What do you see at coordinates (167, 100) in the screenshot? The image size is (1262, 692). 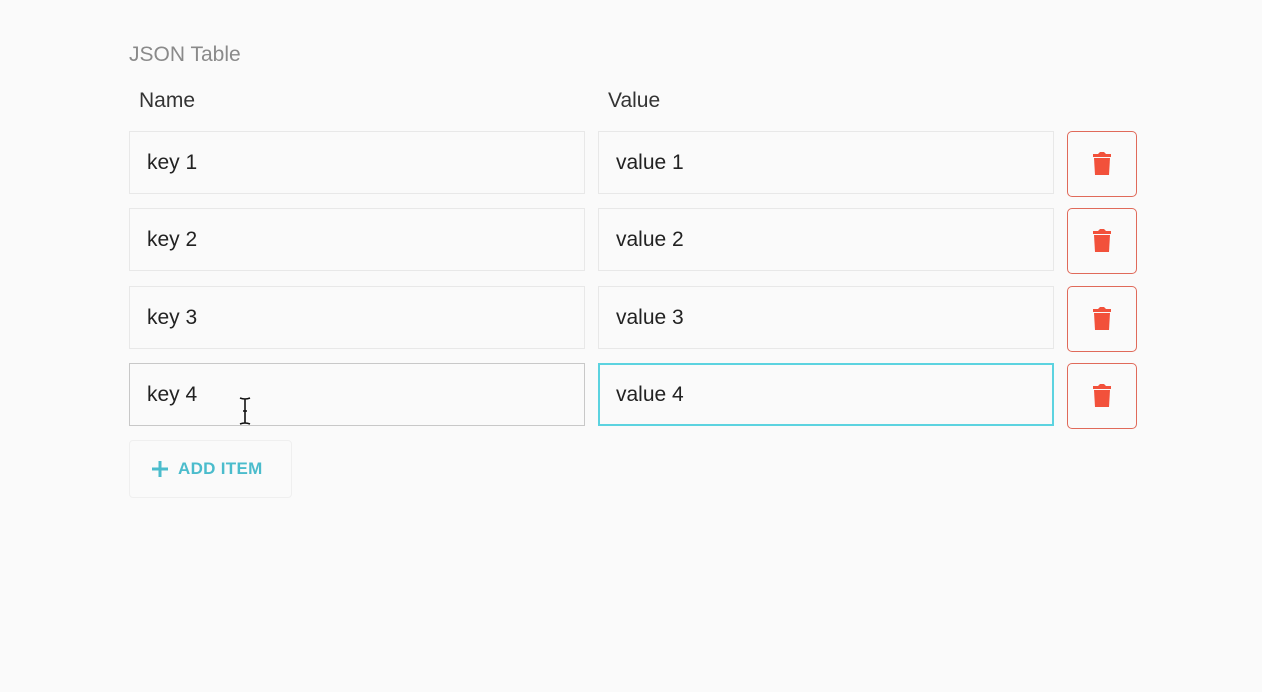 I see `column-header-name: Name` at bounding box center [167, 100].